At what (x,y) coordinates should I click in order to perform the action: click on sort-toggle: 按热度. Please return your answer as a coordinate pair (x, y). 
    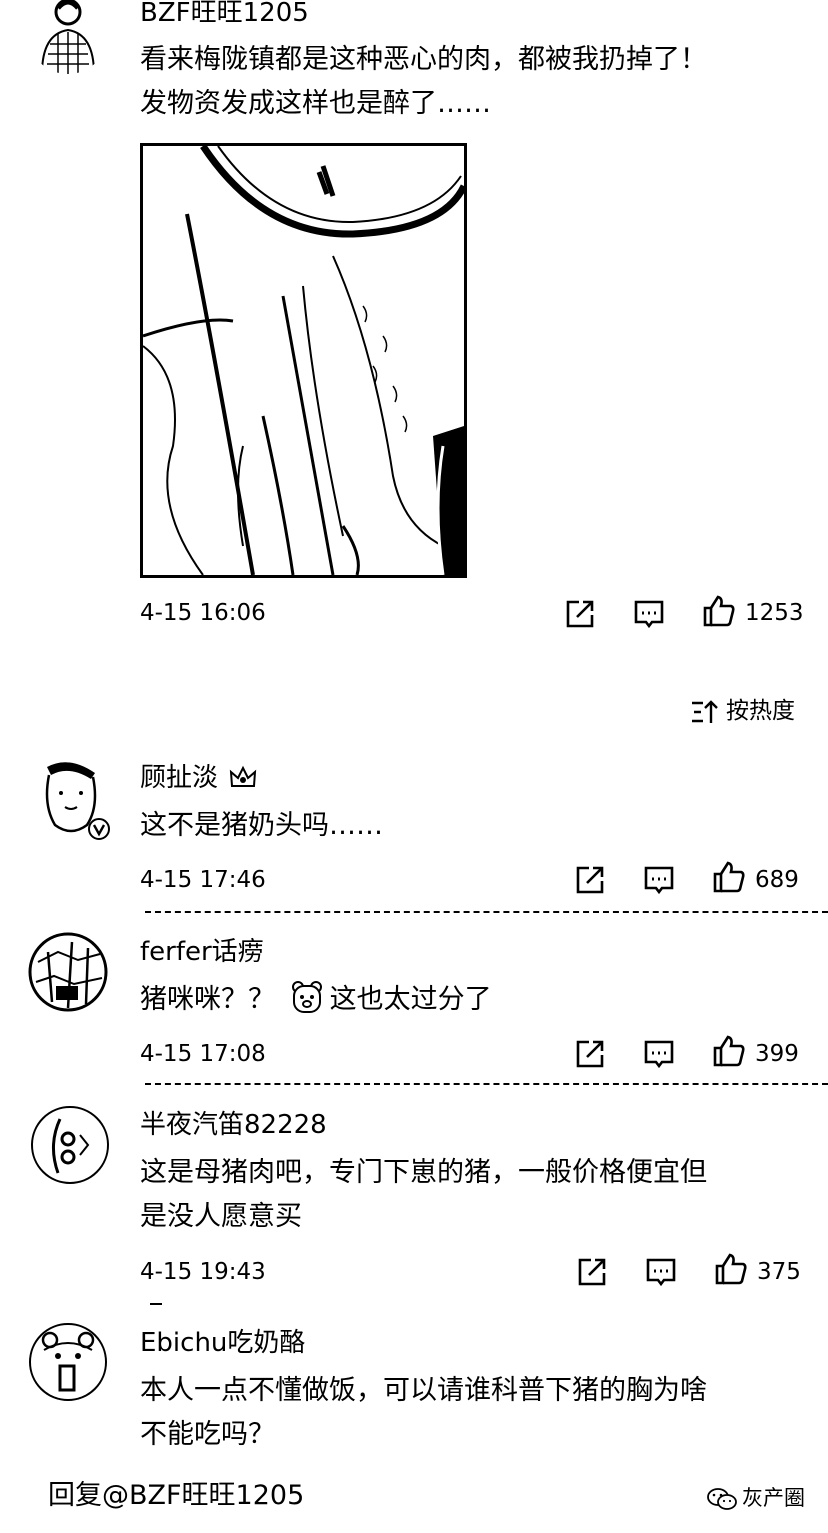
    Looking at the image, I should click on (750, 712).